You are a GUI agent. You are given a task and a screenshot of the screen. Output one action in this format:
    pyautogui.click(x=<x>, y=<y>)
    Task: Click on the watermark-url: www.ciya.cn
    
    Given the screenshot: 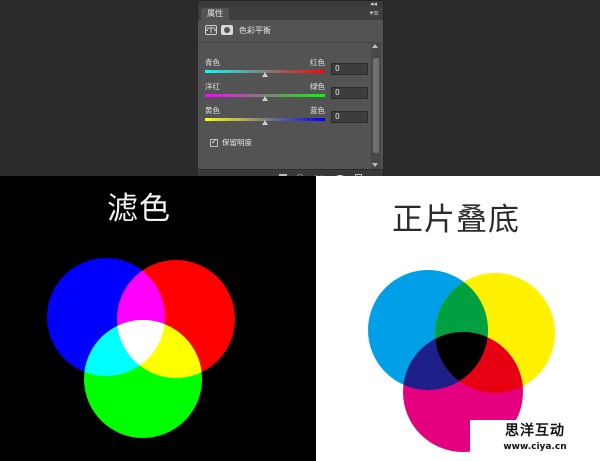 What is the action you would take?
    pyautogui.click(x=535, y=447)
    